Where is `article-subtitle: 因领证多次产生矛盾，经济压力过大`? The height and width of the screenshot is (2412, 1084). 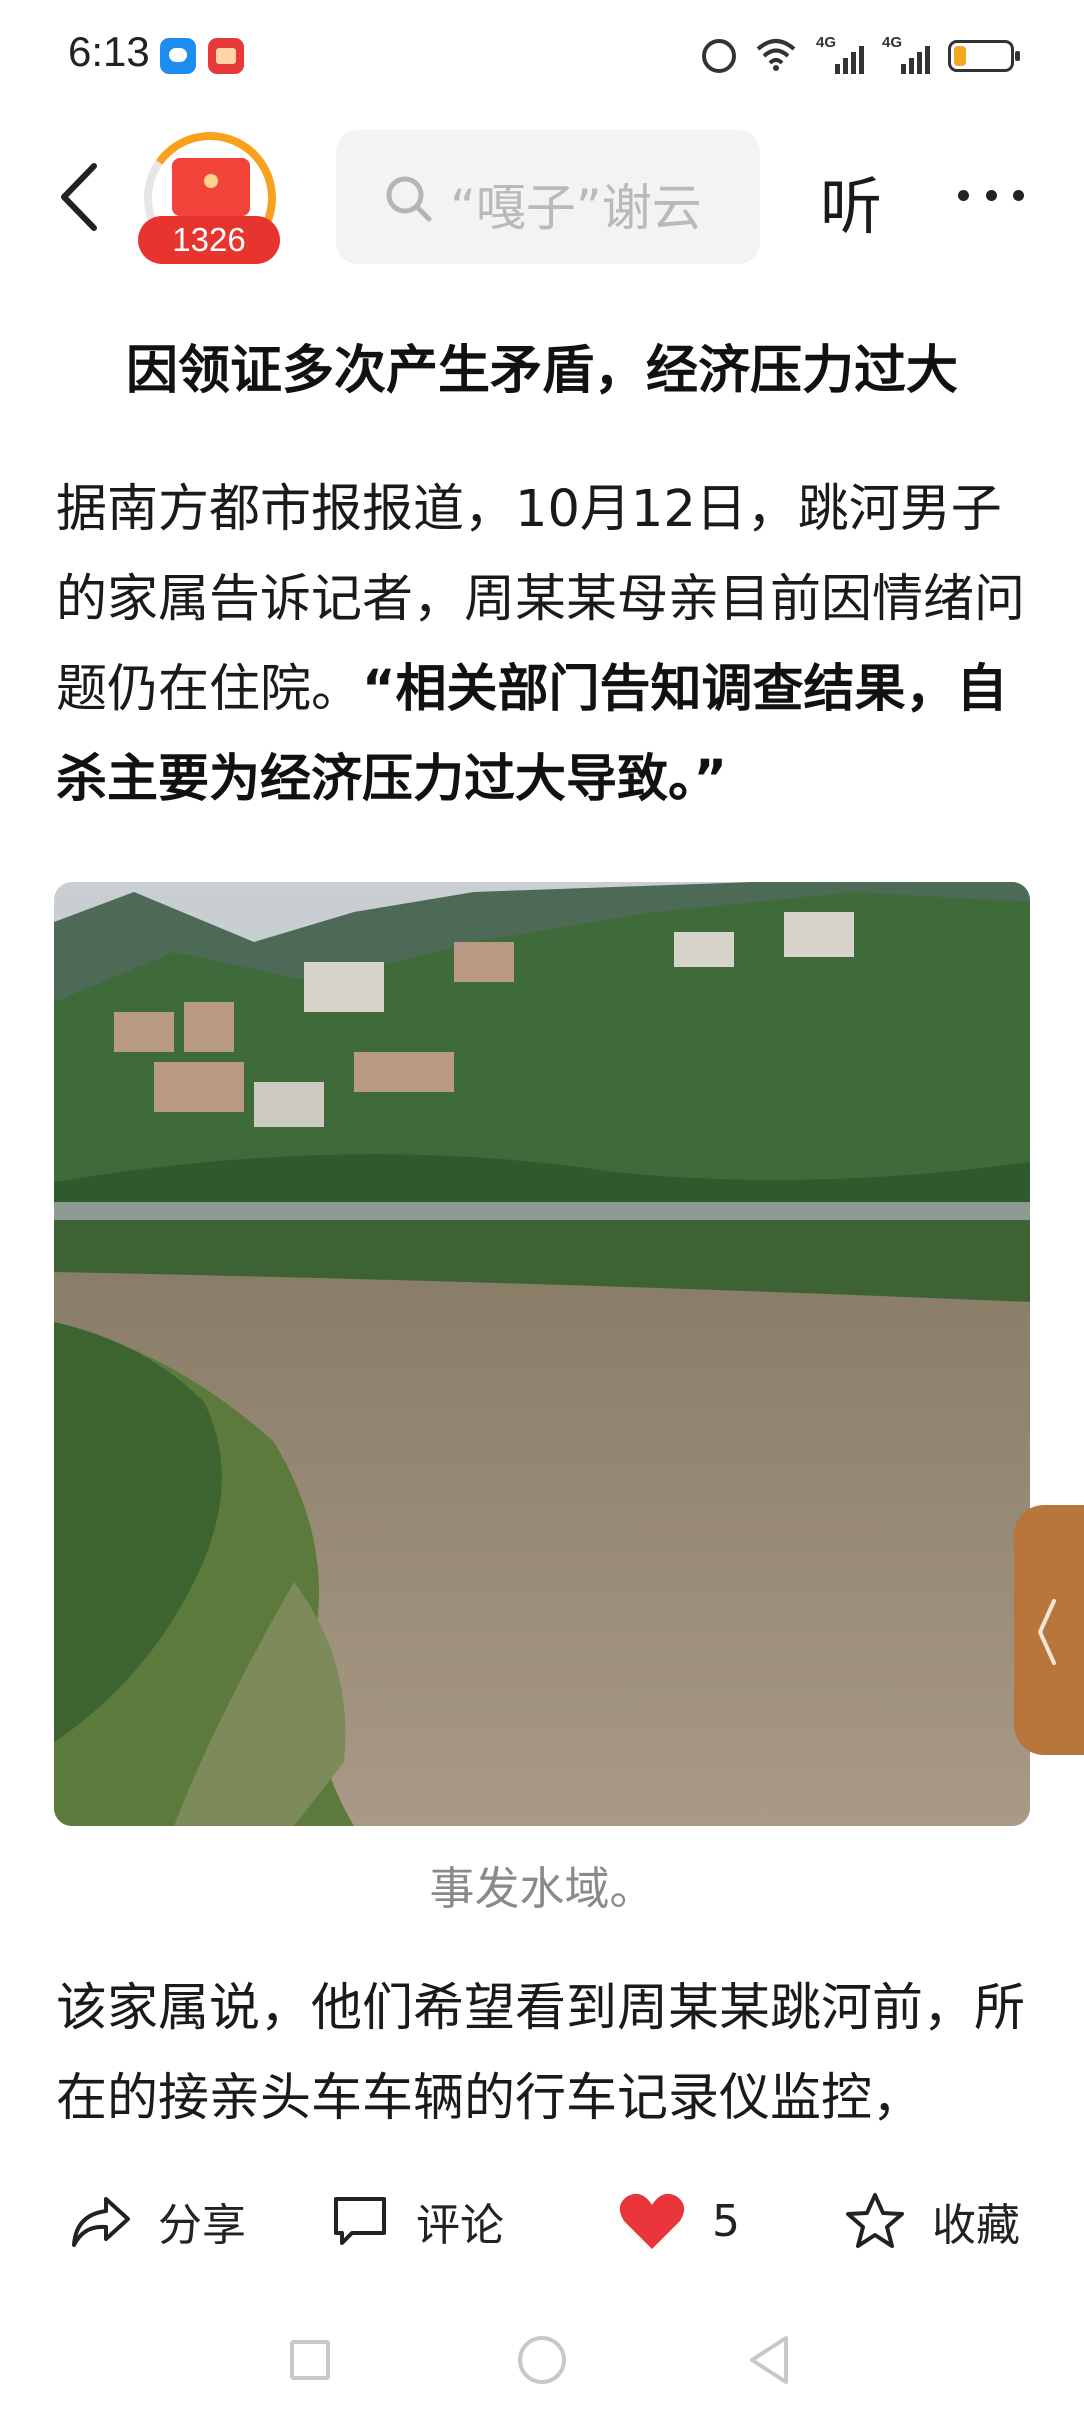
article-subtitle: 因领证多次产生矛盾，经济压力过大 is located at coordinates (541, 371).